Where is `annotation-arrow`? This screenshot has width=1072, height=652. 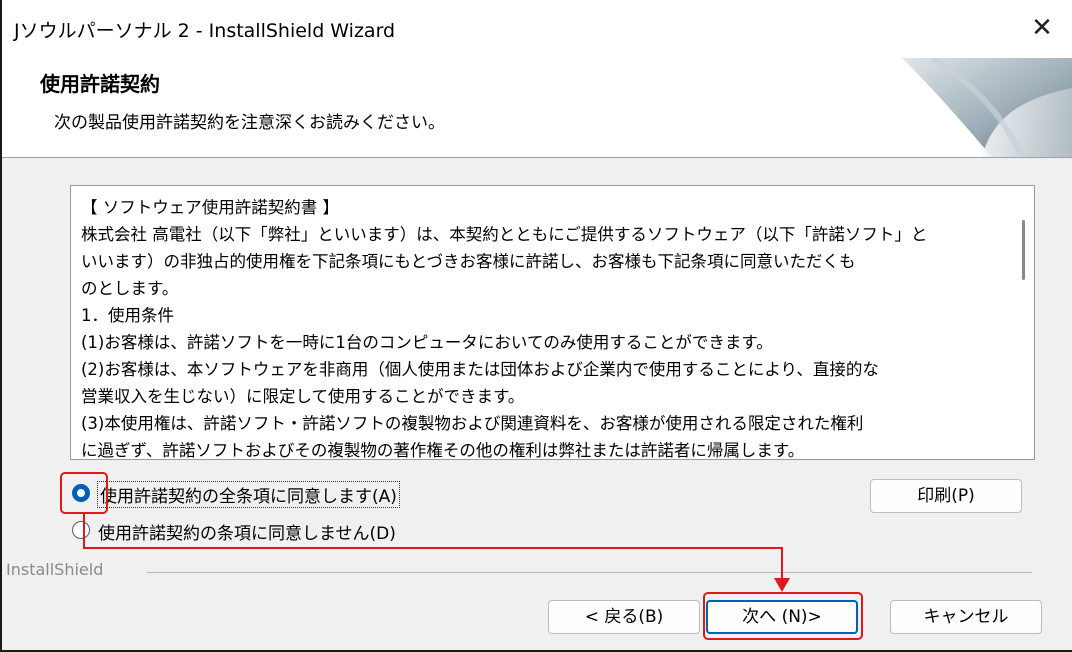 annotation-arrow is located at coordinates (436, 553).